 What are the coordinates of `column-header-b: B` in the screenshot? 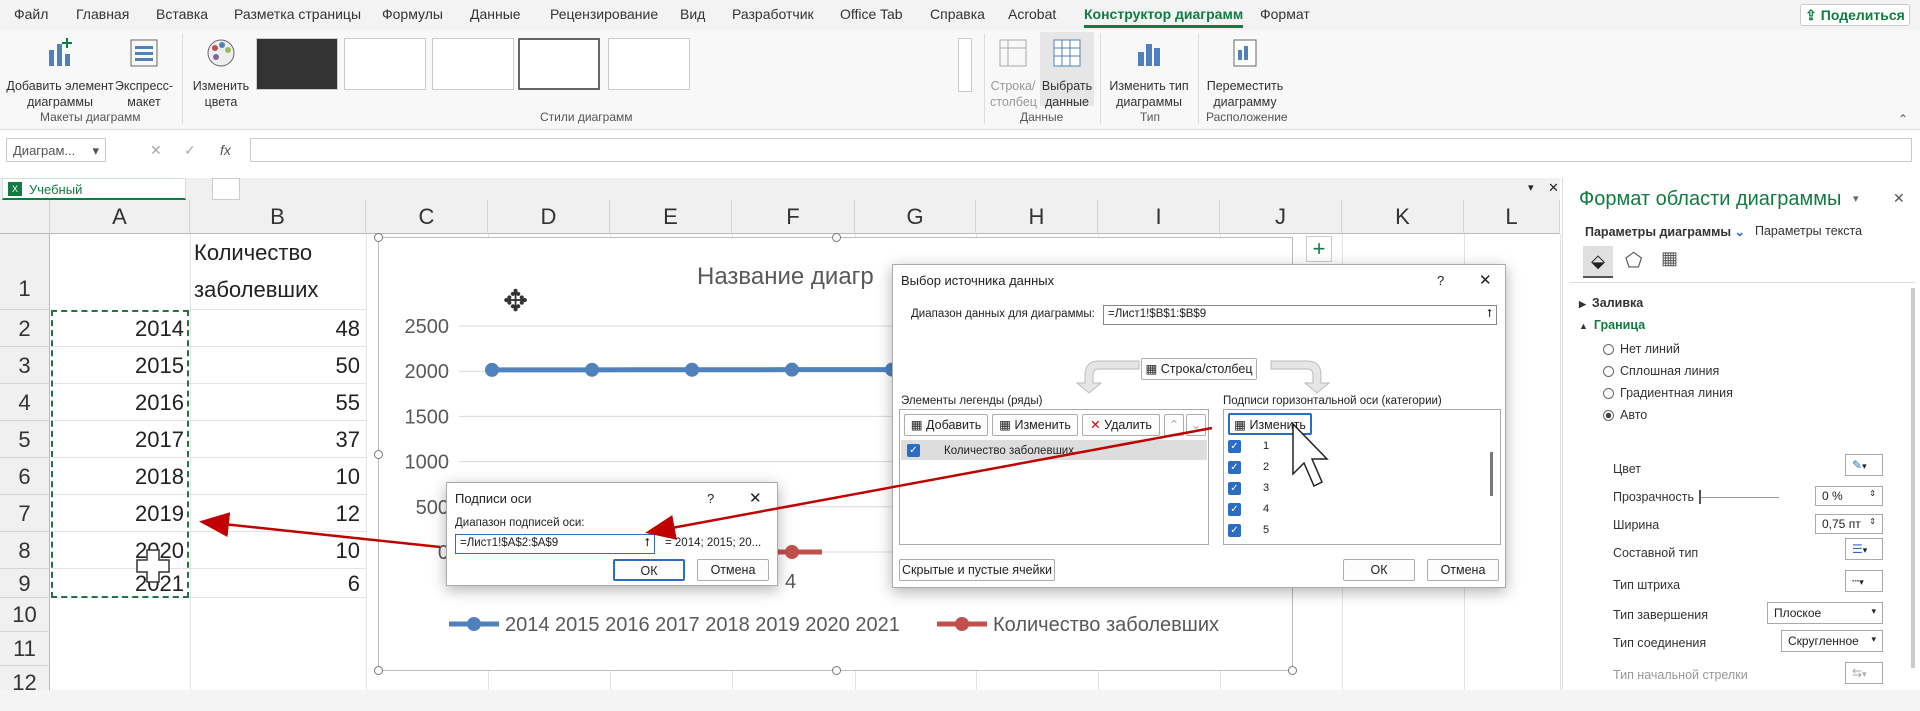 It's located at (278, 217).